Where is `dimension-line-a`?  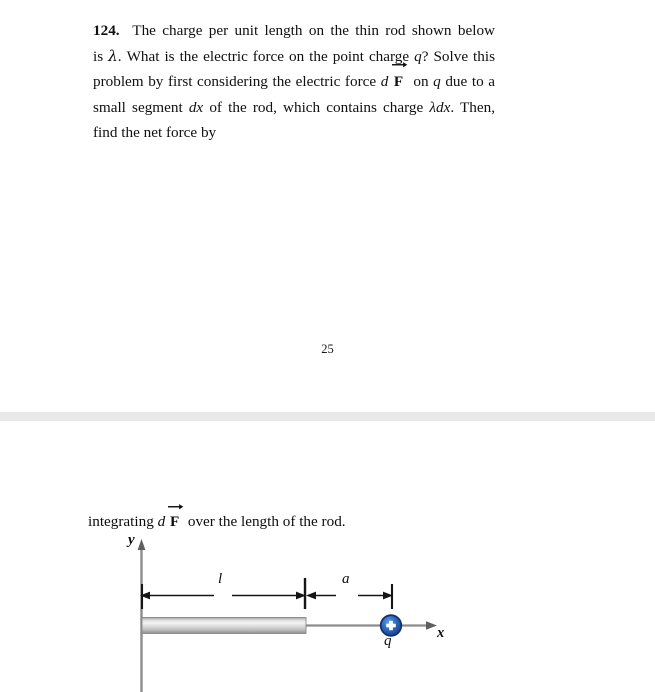 dimension-line-a is located at coordinates (350, 596).